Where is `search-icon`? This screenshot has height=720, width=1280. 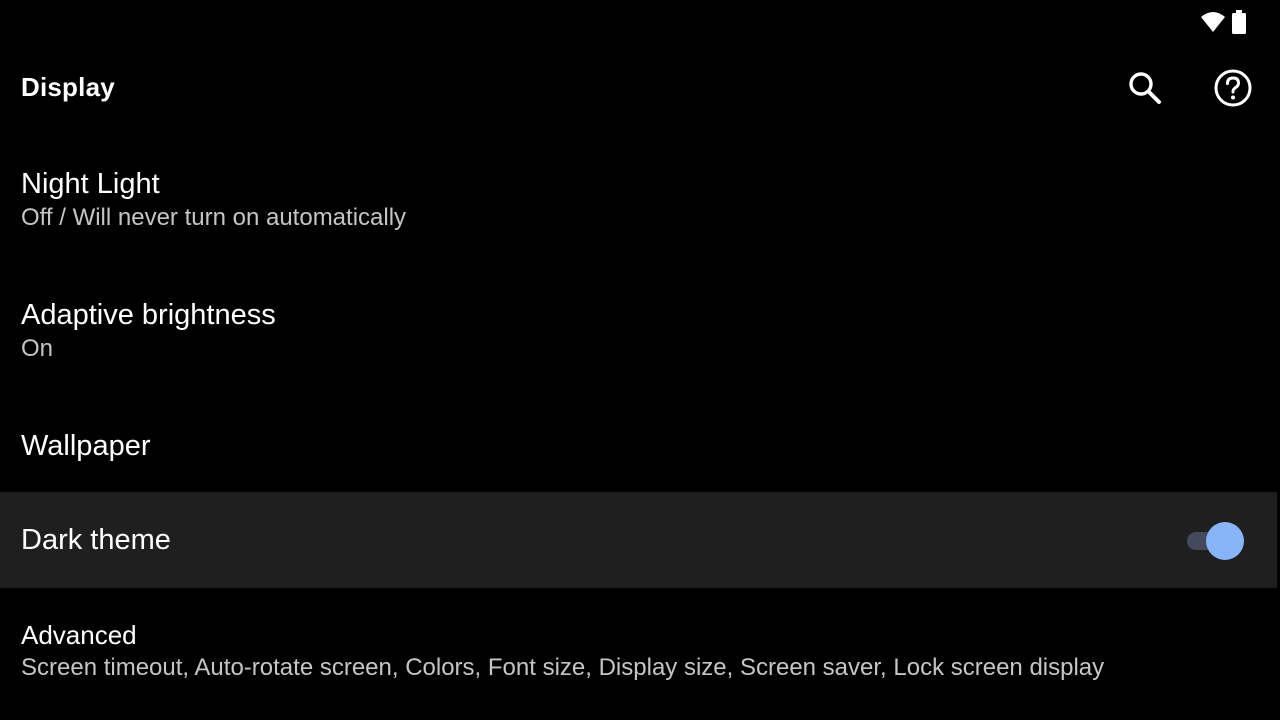 search-icon is located at coordinates (1145, 88).